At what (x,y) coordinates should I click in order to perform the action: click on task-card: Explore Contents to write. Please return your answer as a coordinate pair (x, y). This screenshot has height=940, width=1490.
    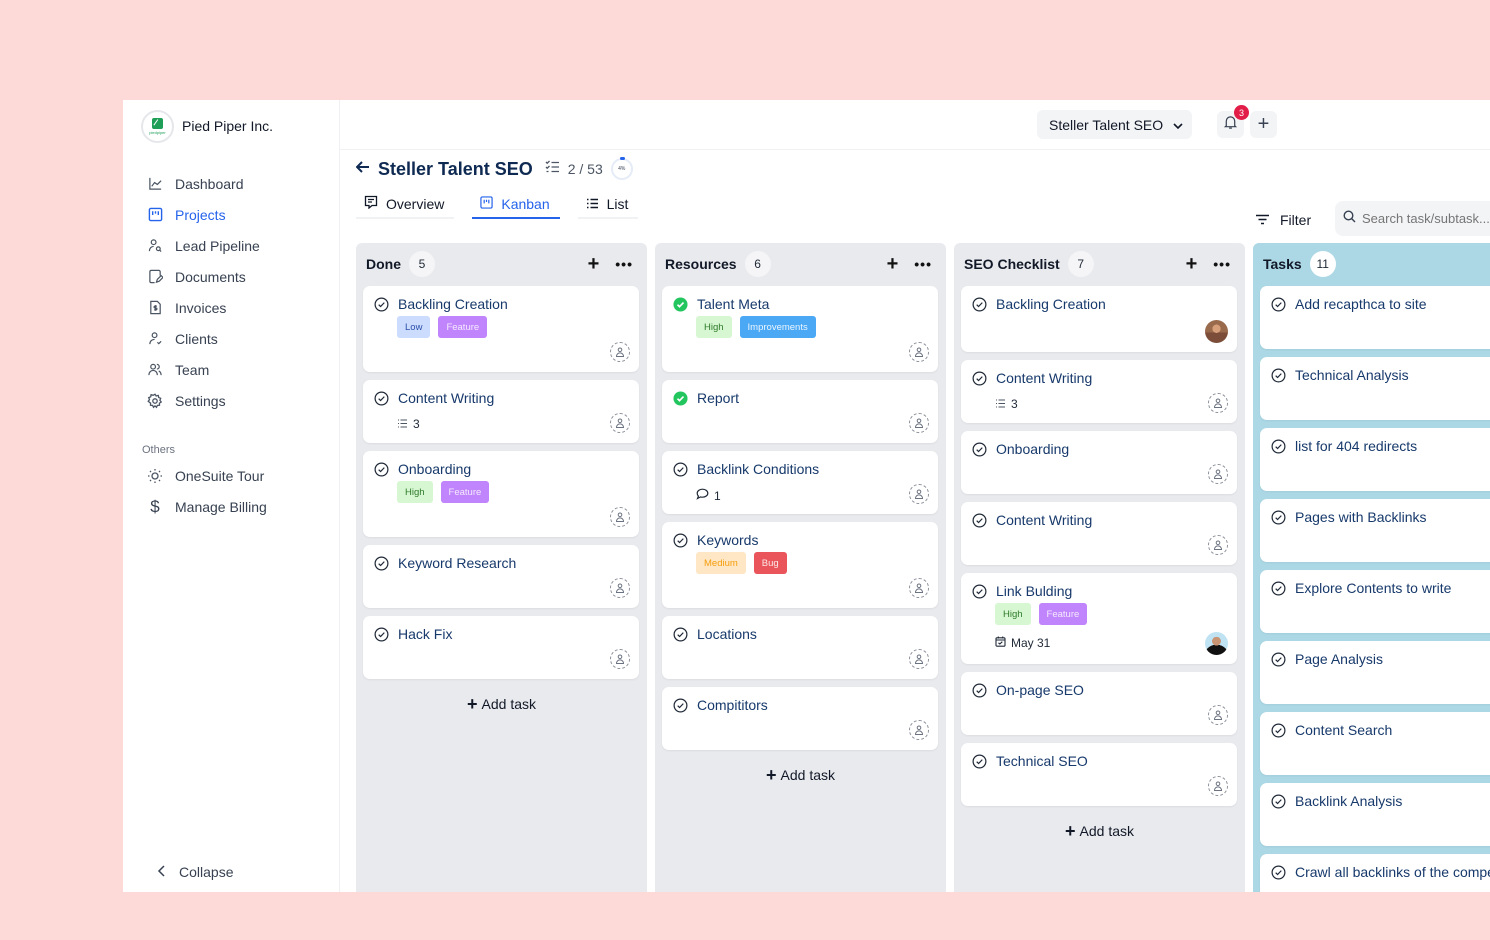
    Looking at the image, I should click on (1375, 601).